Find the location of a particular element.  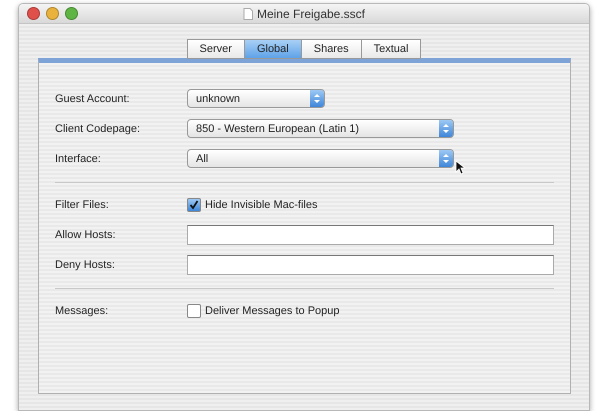

field-label: Messages: is located at coordinates (82, 310).